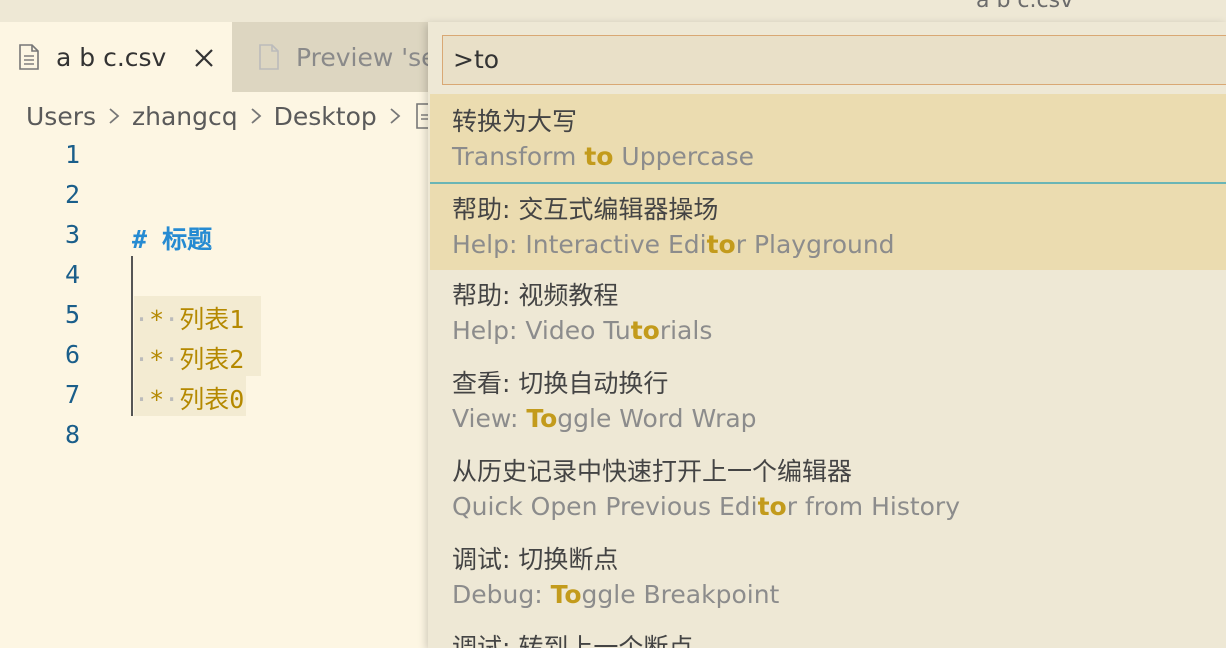  I want to click on command-palette-input: >to, so click(834, 60).